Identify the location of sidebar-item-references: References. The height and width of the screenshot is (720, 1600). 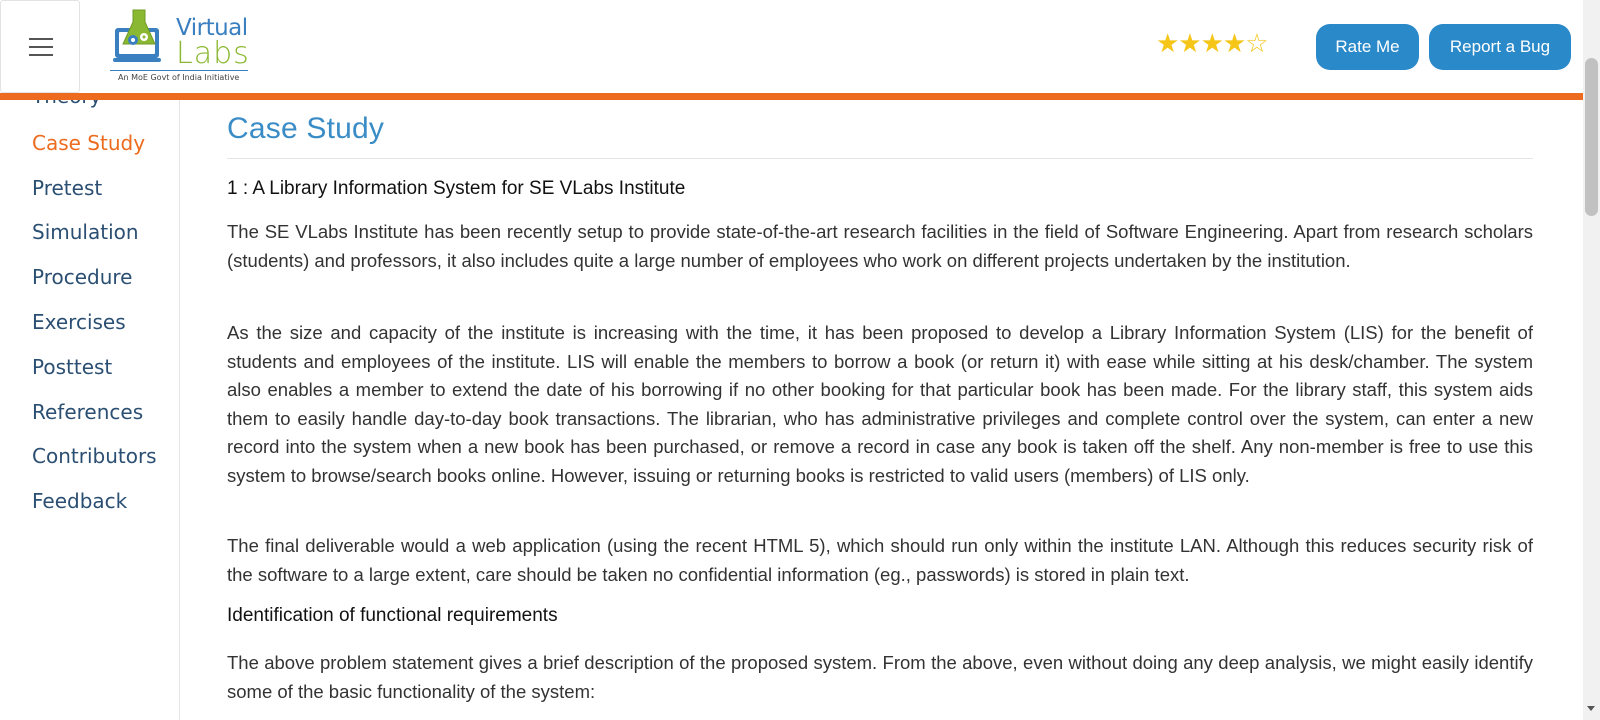
(87, 412).